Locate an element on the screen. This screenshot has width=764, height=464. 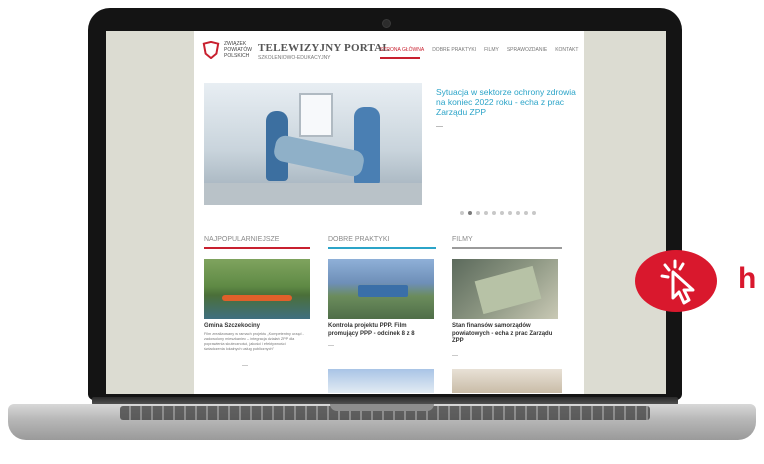
click-badge is located at coordinates (676, 281).